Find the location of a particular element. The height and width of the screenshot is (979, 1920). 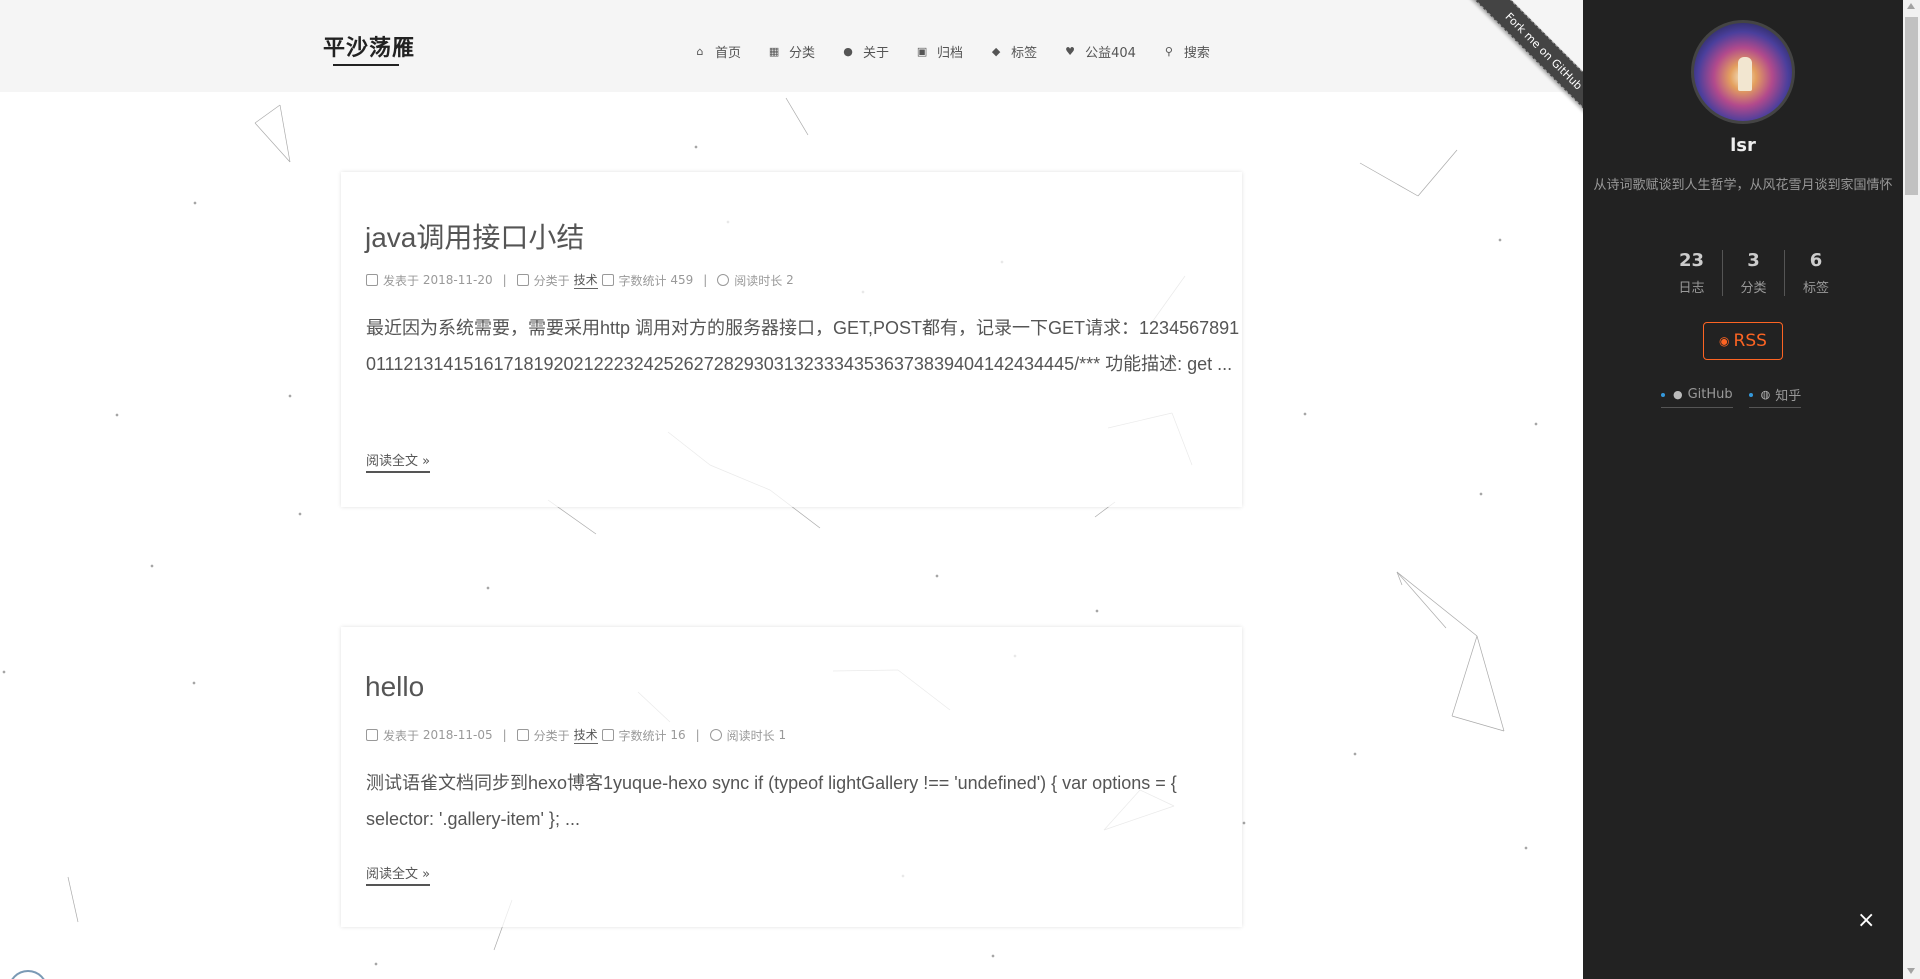

stat-label: 日志 is located at coordinates (1691, 288).